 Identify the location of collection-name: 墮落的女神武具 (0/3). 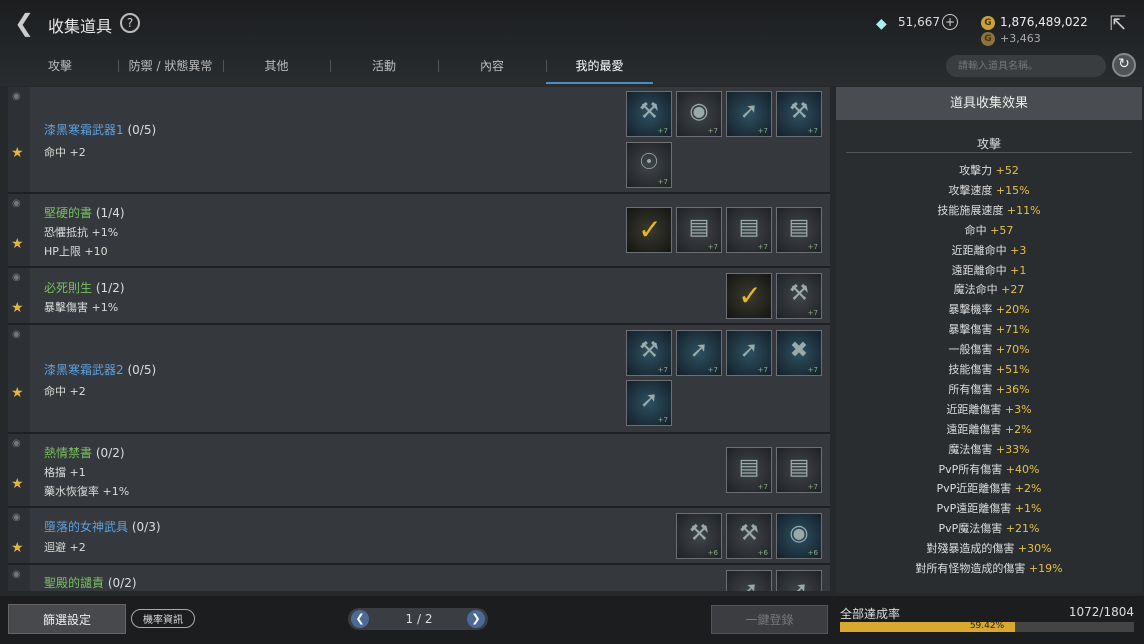
(102, 526).